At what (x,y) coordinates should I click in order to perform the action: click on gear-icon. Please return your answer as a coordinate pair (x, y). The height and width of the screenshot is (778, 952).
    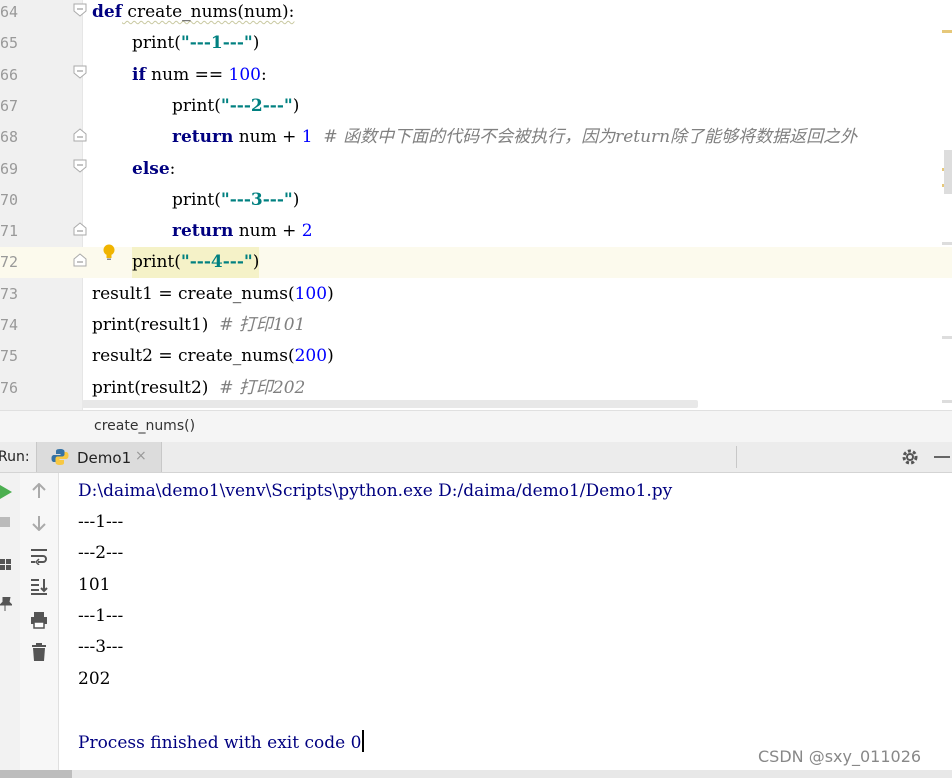
    Looking at the image, I should click on (910, 457).